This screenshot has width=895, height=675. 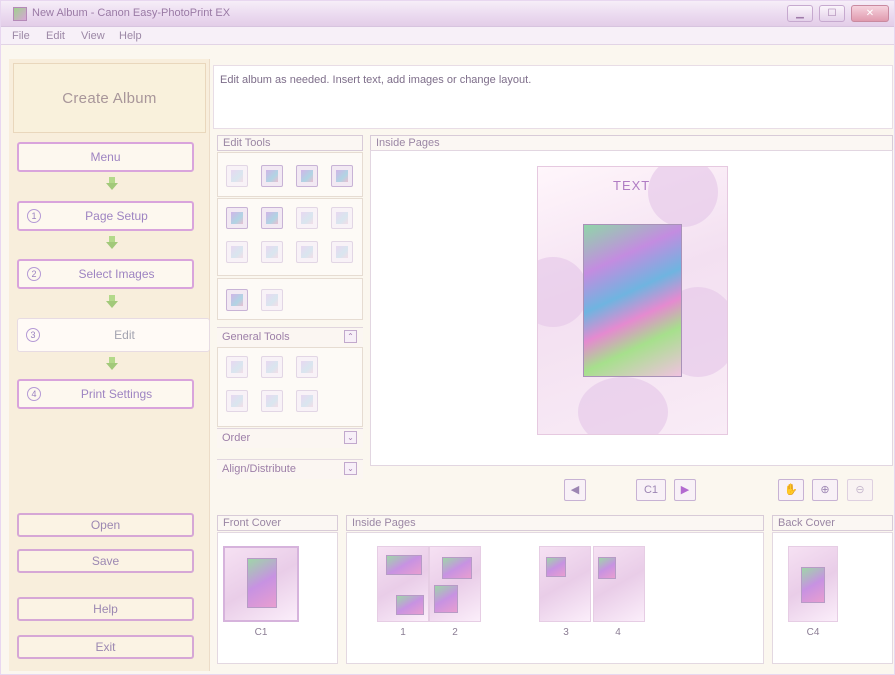 I want to click on print-settings-label: Print Settings, so click(x=116, y=394).